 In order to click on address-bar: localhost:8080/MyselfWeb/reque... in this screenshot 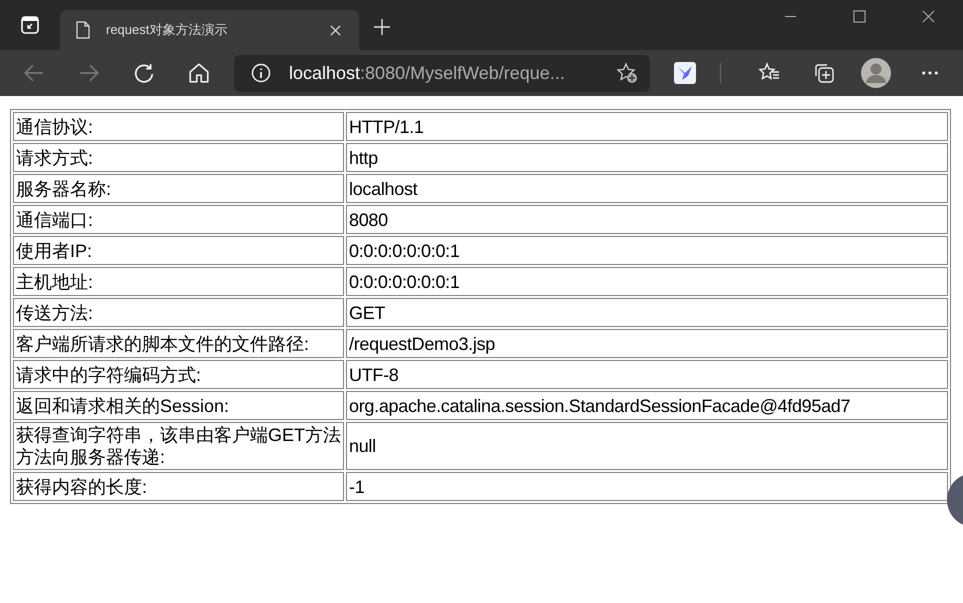, I will do `click(442, 73)`.